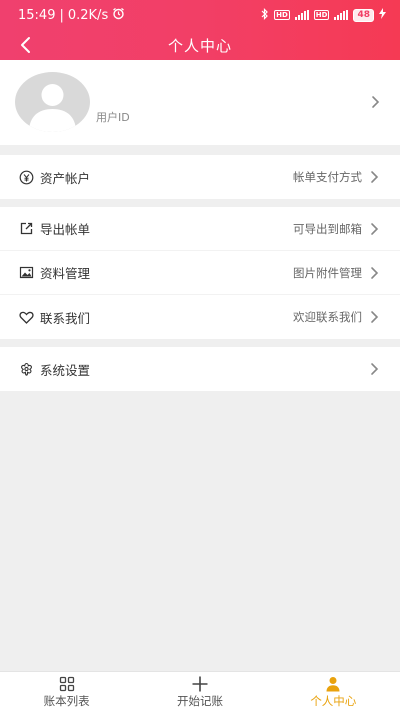 Image resolution: width=400 pixels, height=711 pixels. Describe the element at coordinates (65, 370) in the screenshot. I see `menu-item-label: 系统设置` at that location.